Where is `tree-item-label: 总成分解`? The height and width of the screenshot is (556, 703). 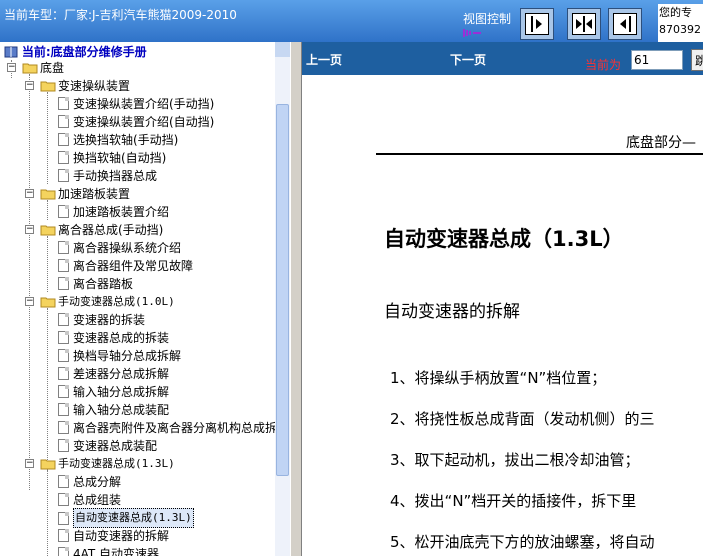 tree-item-label: 总成分解 is located at coordinates (97, 481).